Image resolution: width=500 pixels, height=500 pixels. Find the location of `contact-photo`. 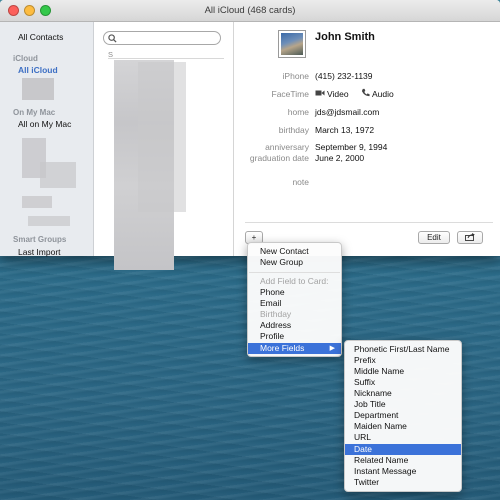

contact-photo is located at coordinates (292, 44).